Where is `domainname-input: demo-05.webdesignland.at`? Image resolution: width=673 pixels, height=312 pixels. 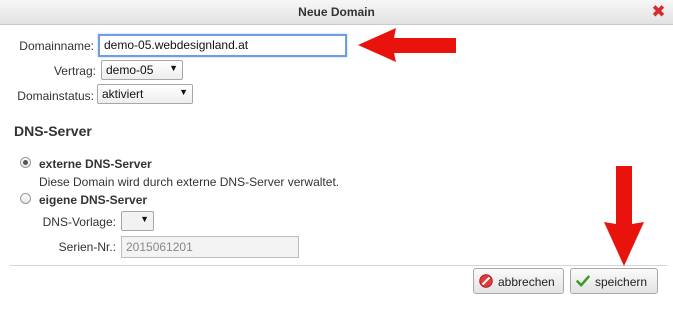 domainname-input: demo-05.webdesignland.at is located at coordinates (222, 45).